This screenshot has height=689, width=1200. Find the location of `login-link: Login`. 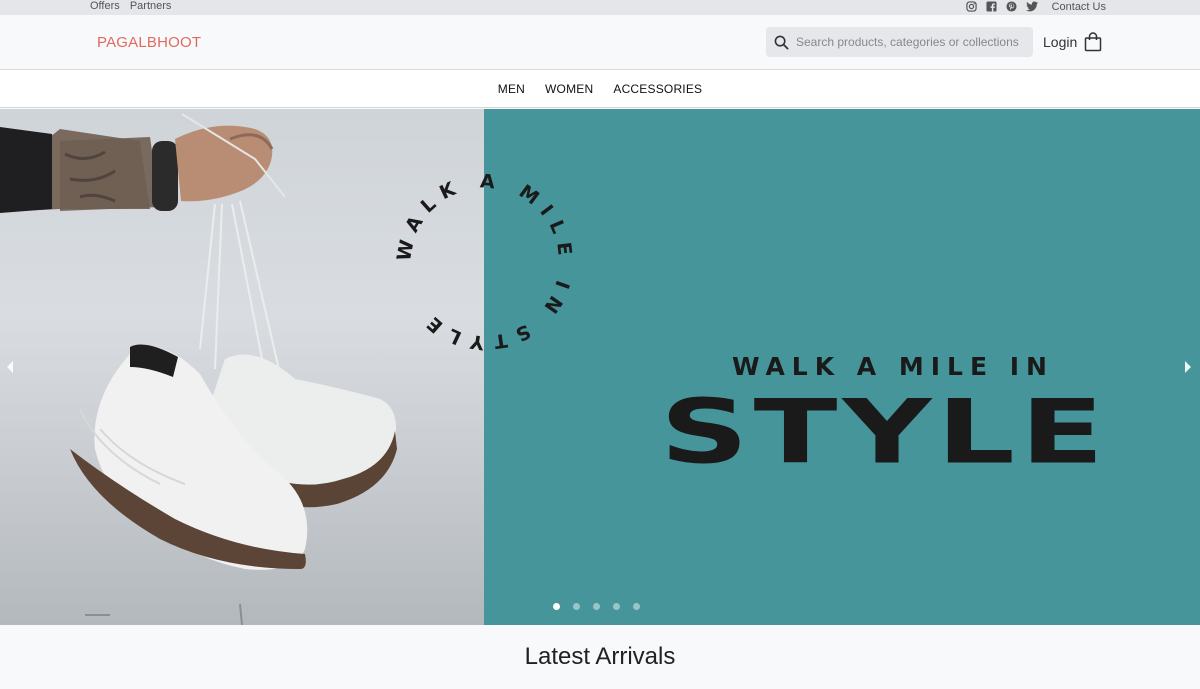

login-link: Login is located at coordinates (1060, 42).